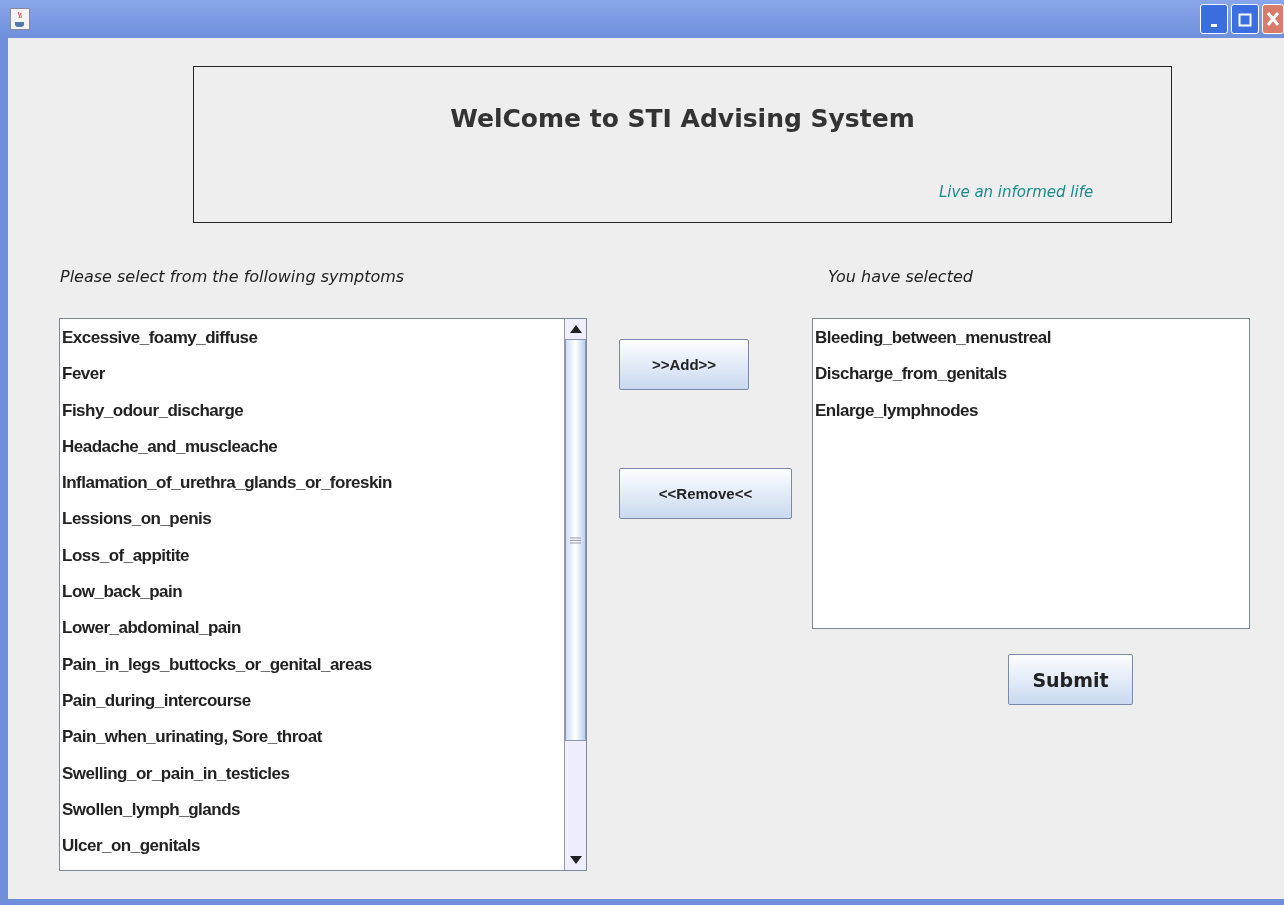 This screenshot has height=905, width=1284. Describe the element at coordinates (313, 742) in the screenshot. I see `list-item: Pain_when_urinating, Sore_throat` at that location.